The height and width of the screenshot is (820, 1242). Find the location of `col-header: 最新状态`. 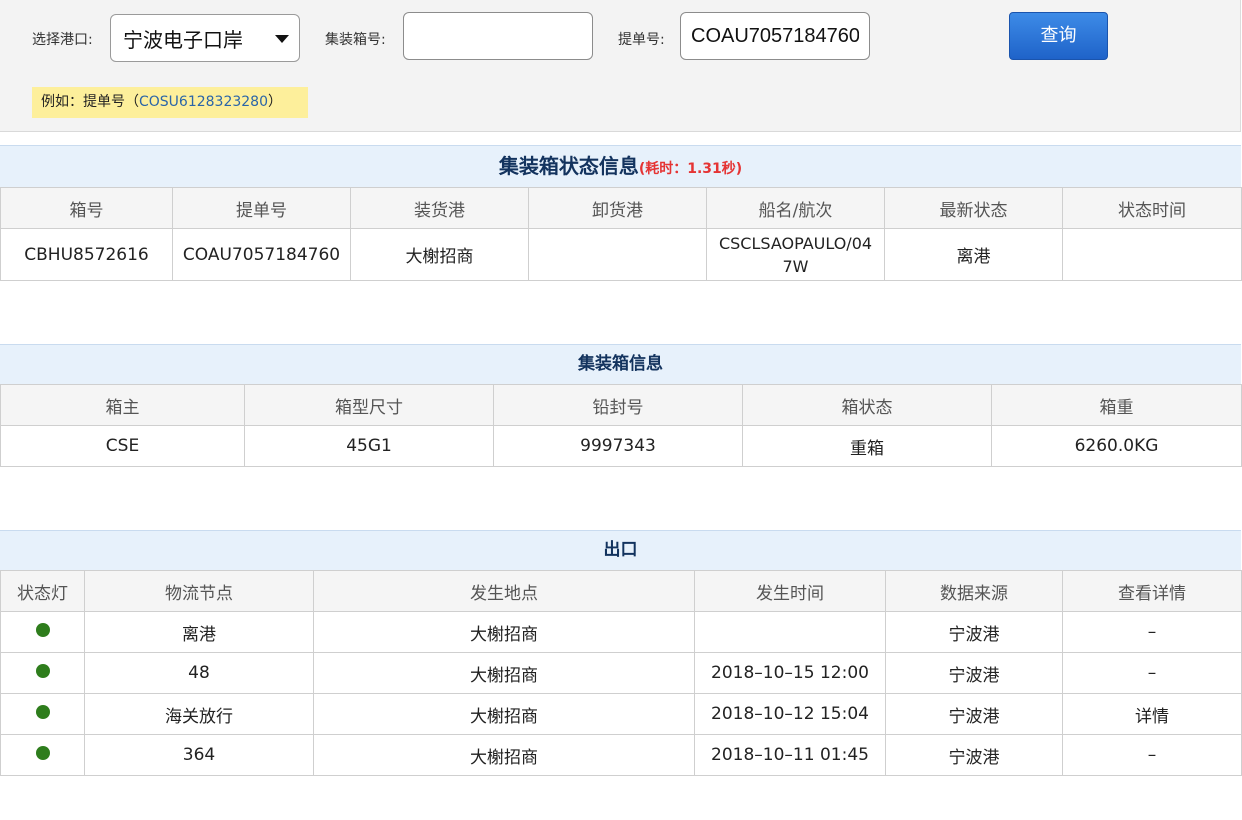

col-header: 最新状态 is located at coordinates (973, 208).